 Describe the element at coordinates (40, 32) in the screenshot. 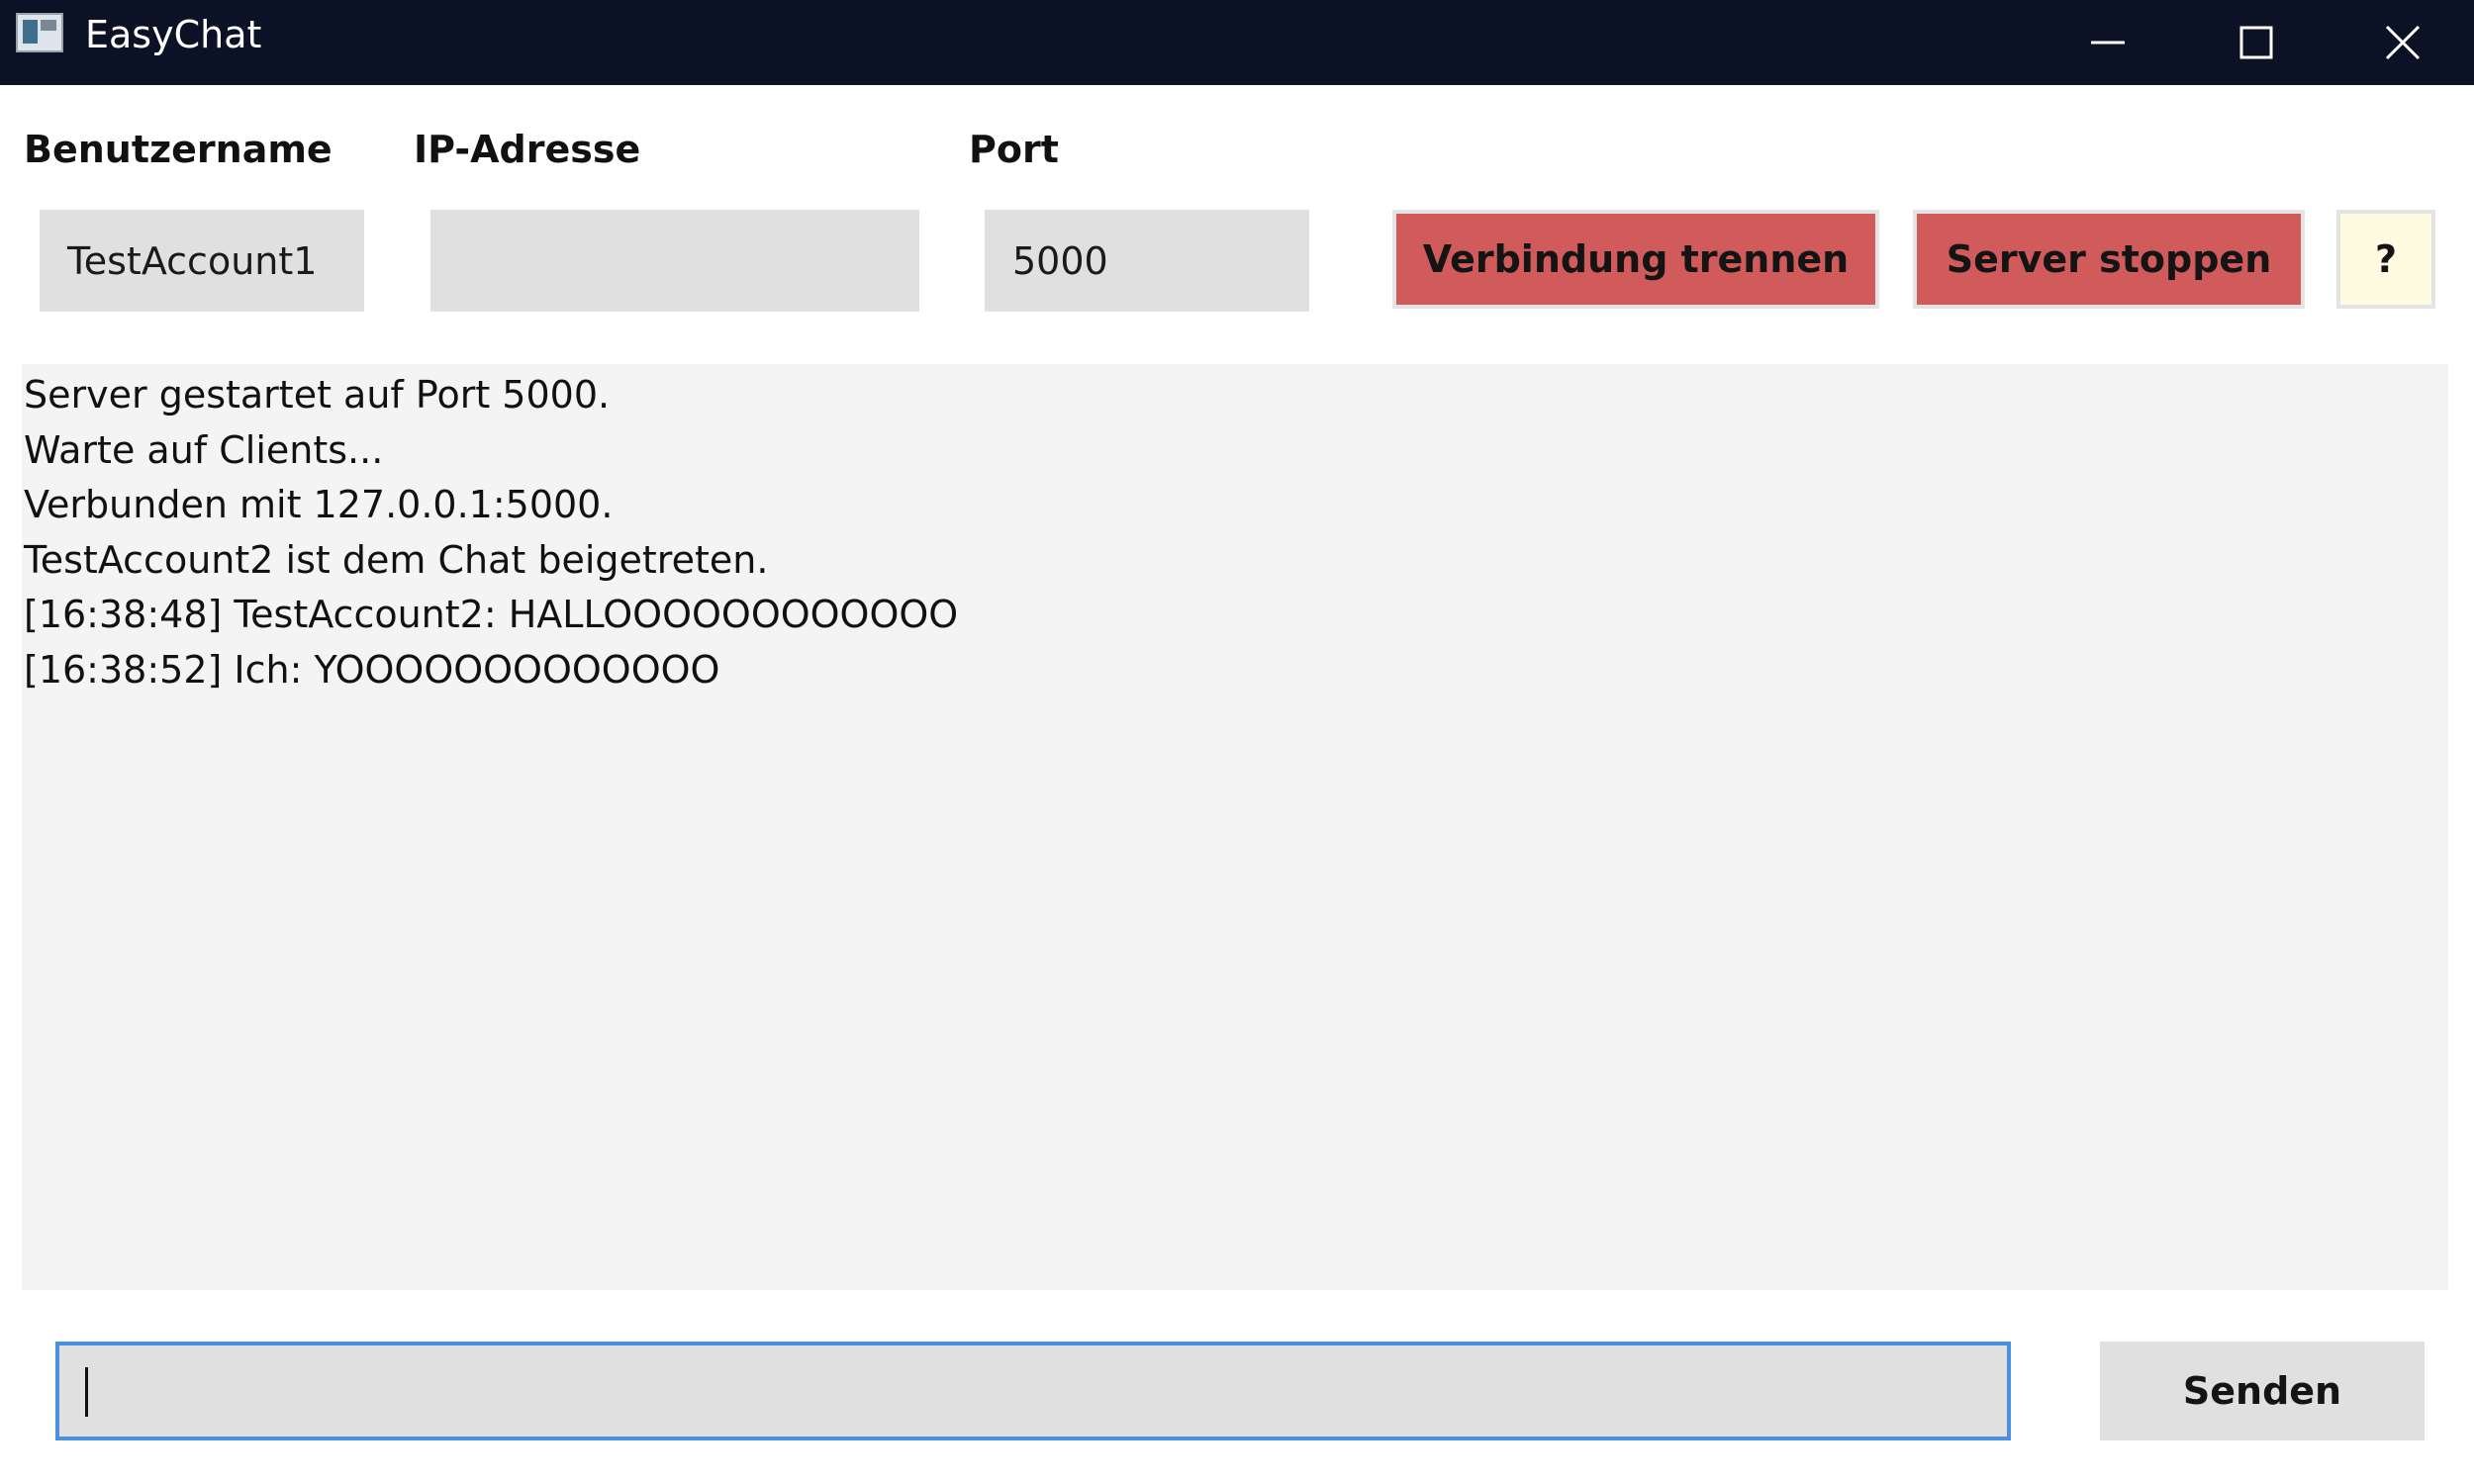

I see `app-window-icon` at that location.